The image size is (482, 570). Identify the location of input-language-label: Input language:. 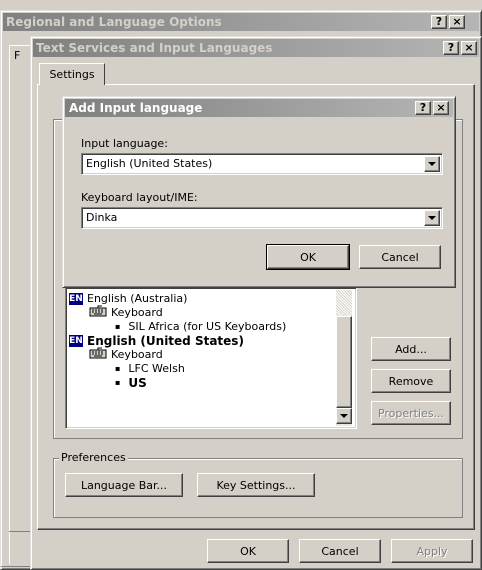
(124, 143).